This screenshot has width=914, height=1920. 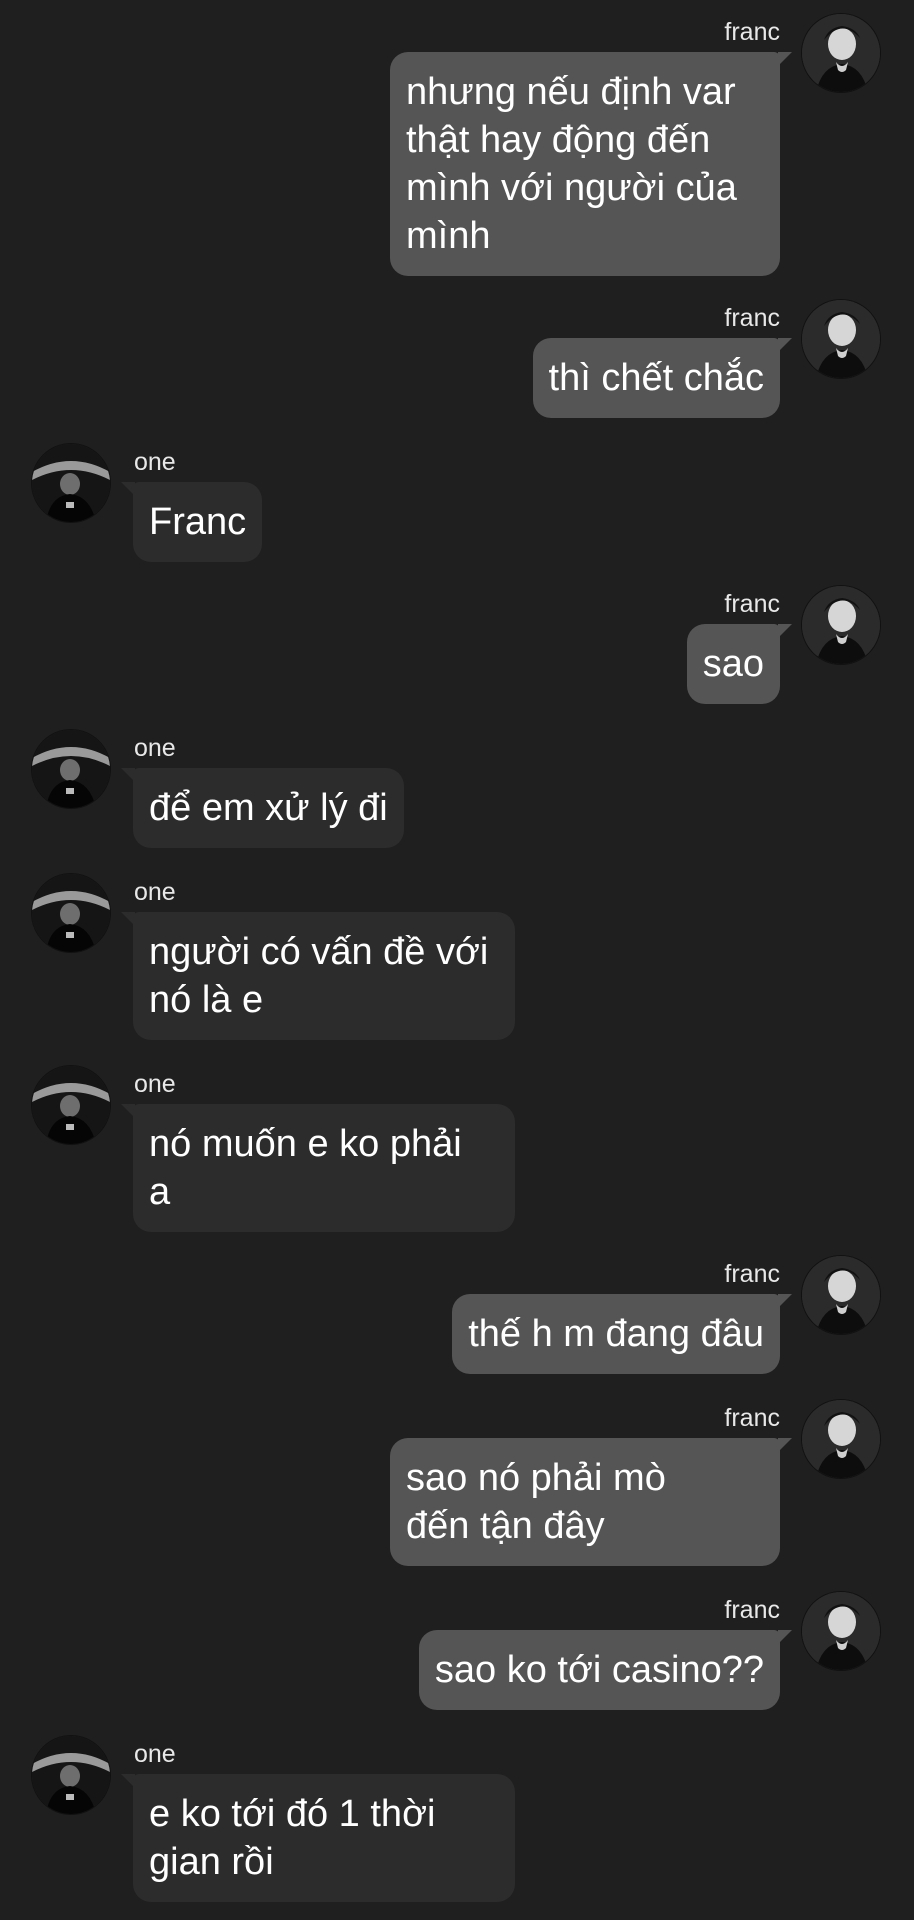 I want to click on message-bubble: e ko tới đó 1 thời gian rồi, so click(x=318, y=1838).